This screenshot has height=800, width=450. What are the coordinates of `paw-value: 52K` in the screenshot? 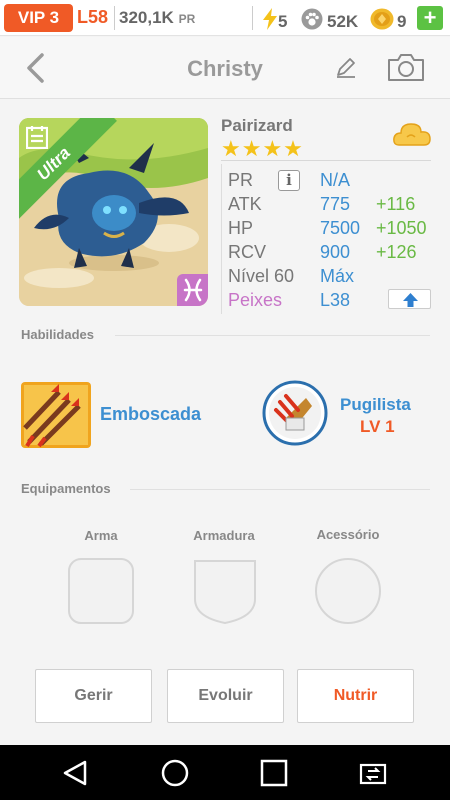 It's located at (343, 21).